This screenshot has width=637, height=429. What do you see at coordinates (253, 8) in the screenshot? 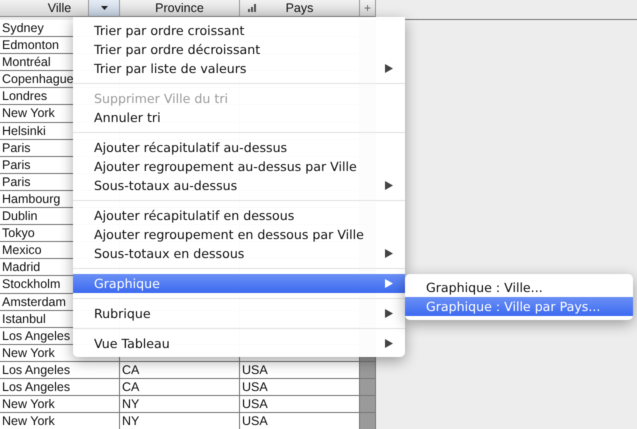
I see `bar-chart-icon` at bounding box center [253, 8].